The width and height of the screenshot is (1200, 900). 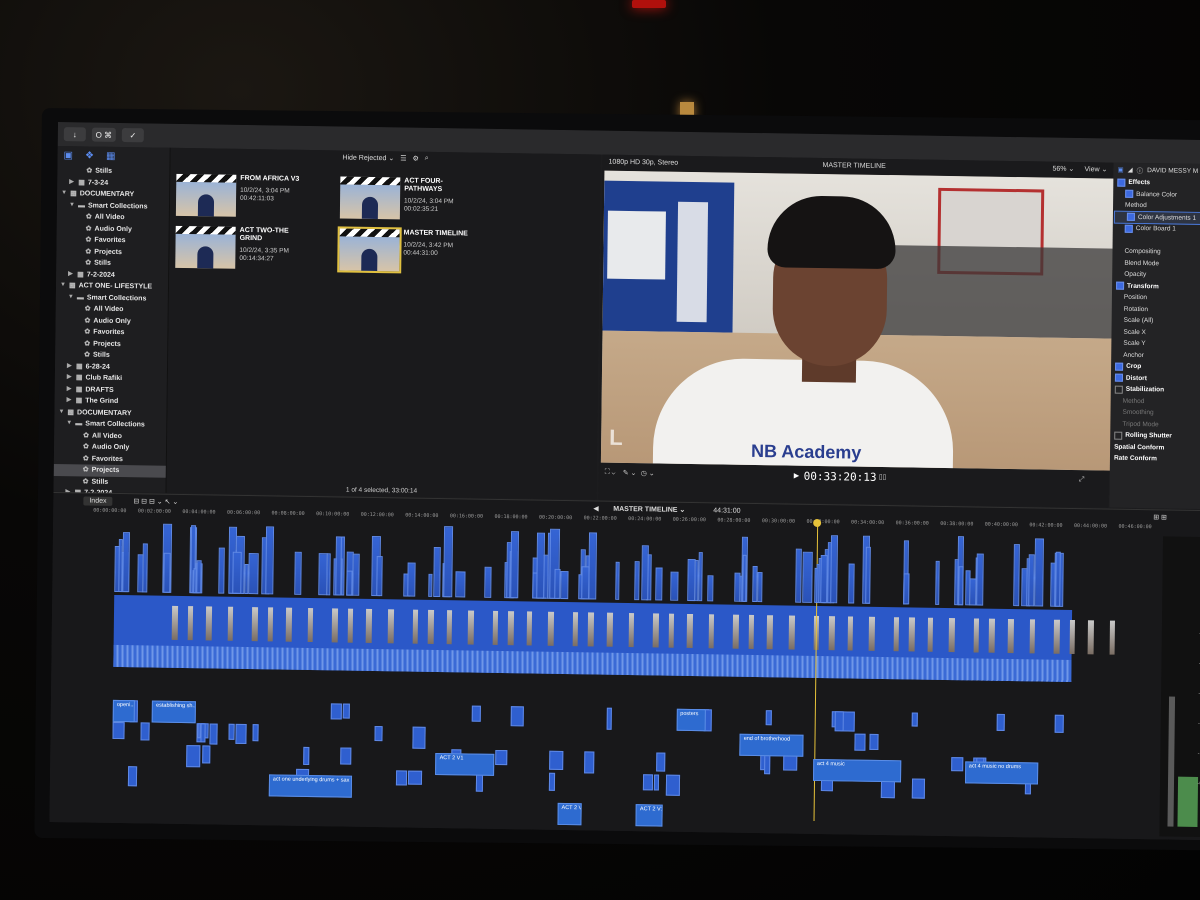 I want to click on audio-clip: end of brotherhood, so click(x=771, y=745).